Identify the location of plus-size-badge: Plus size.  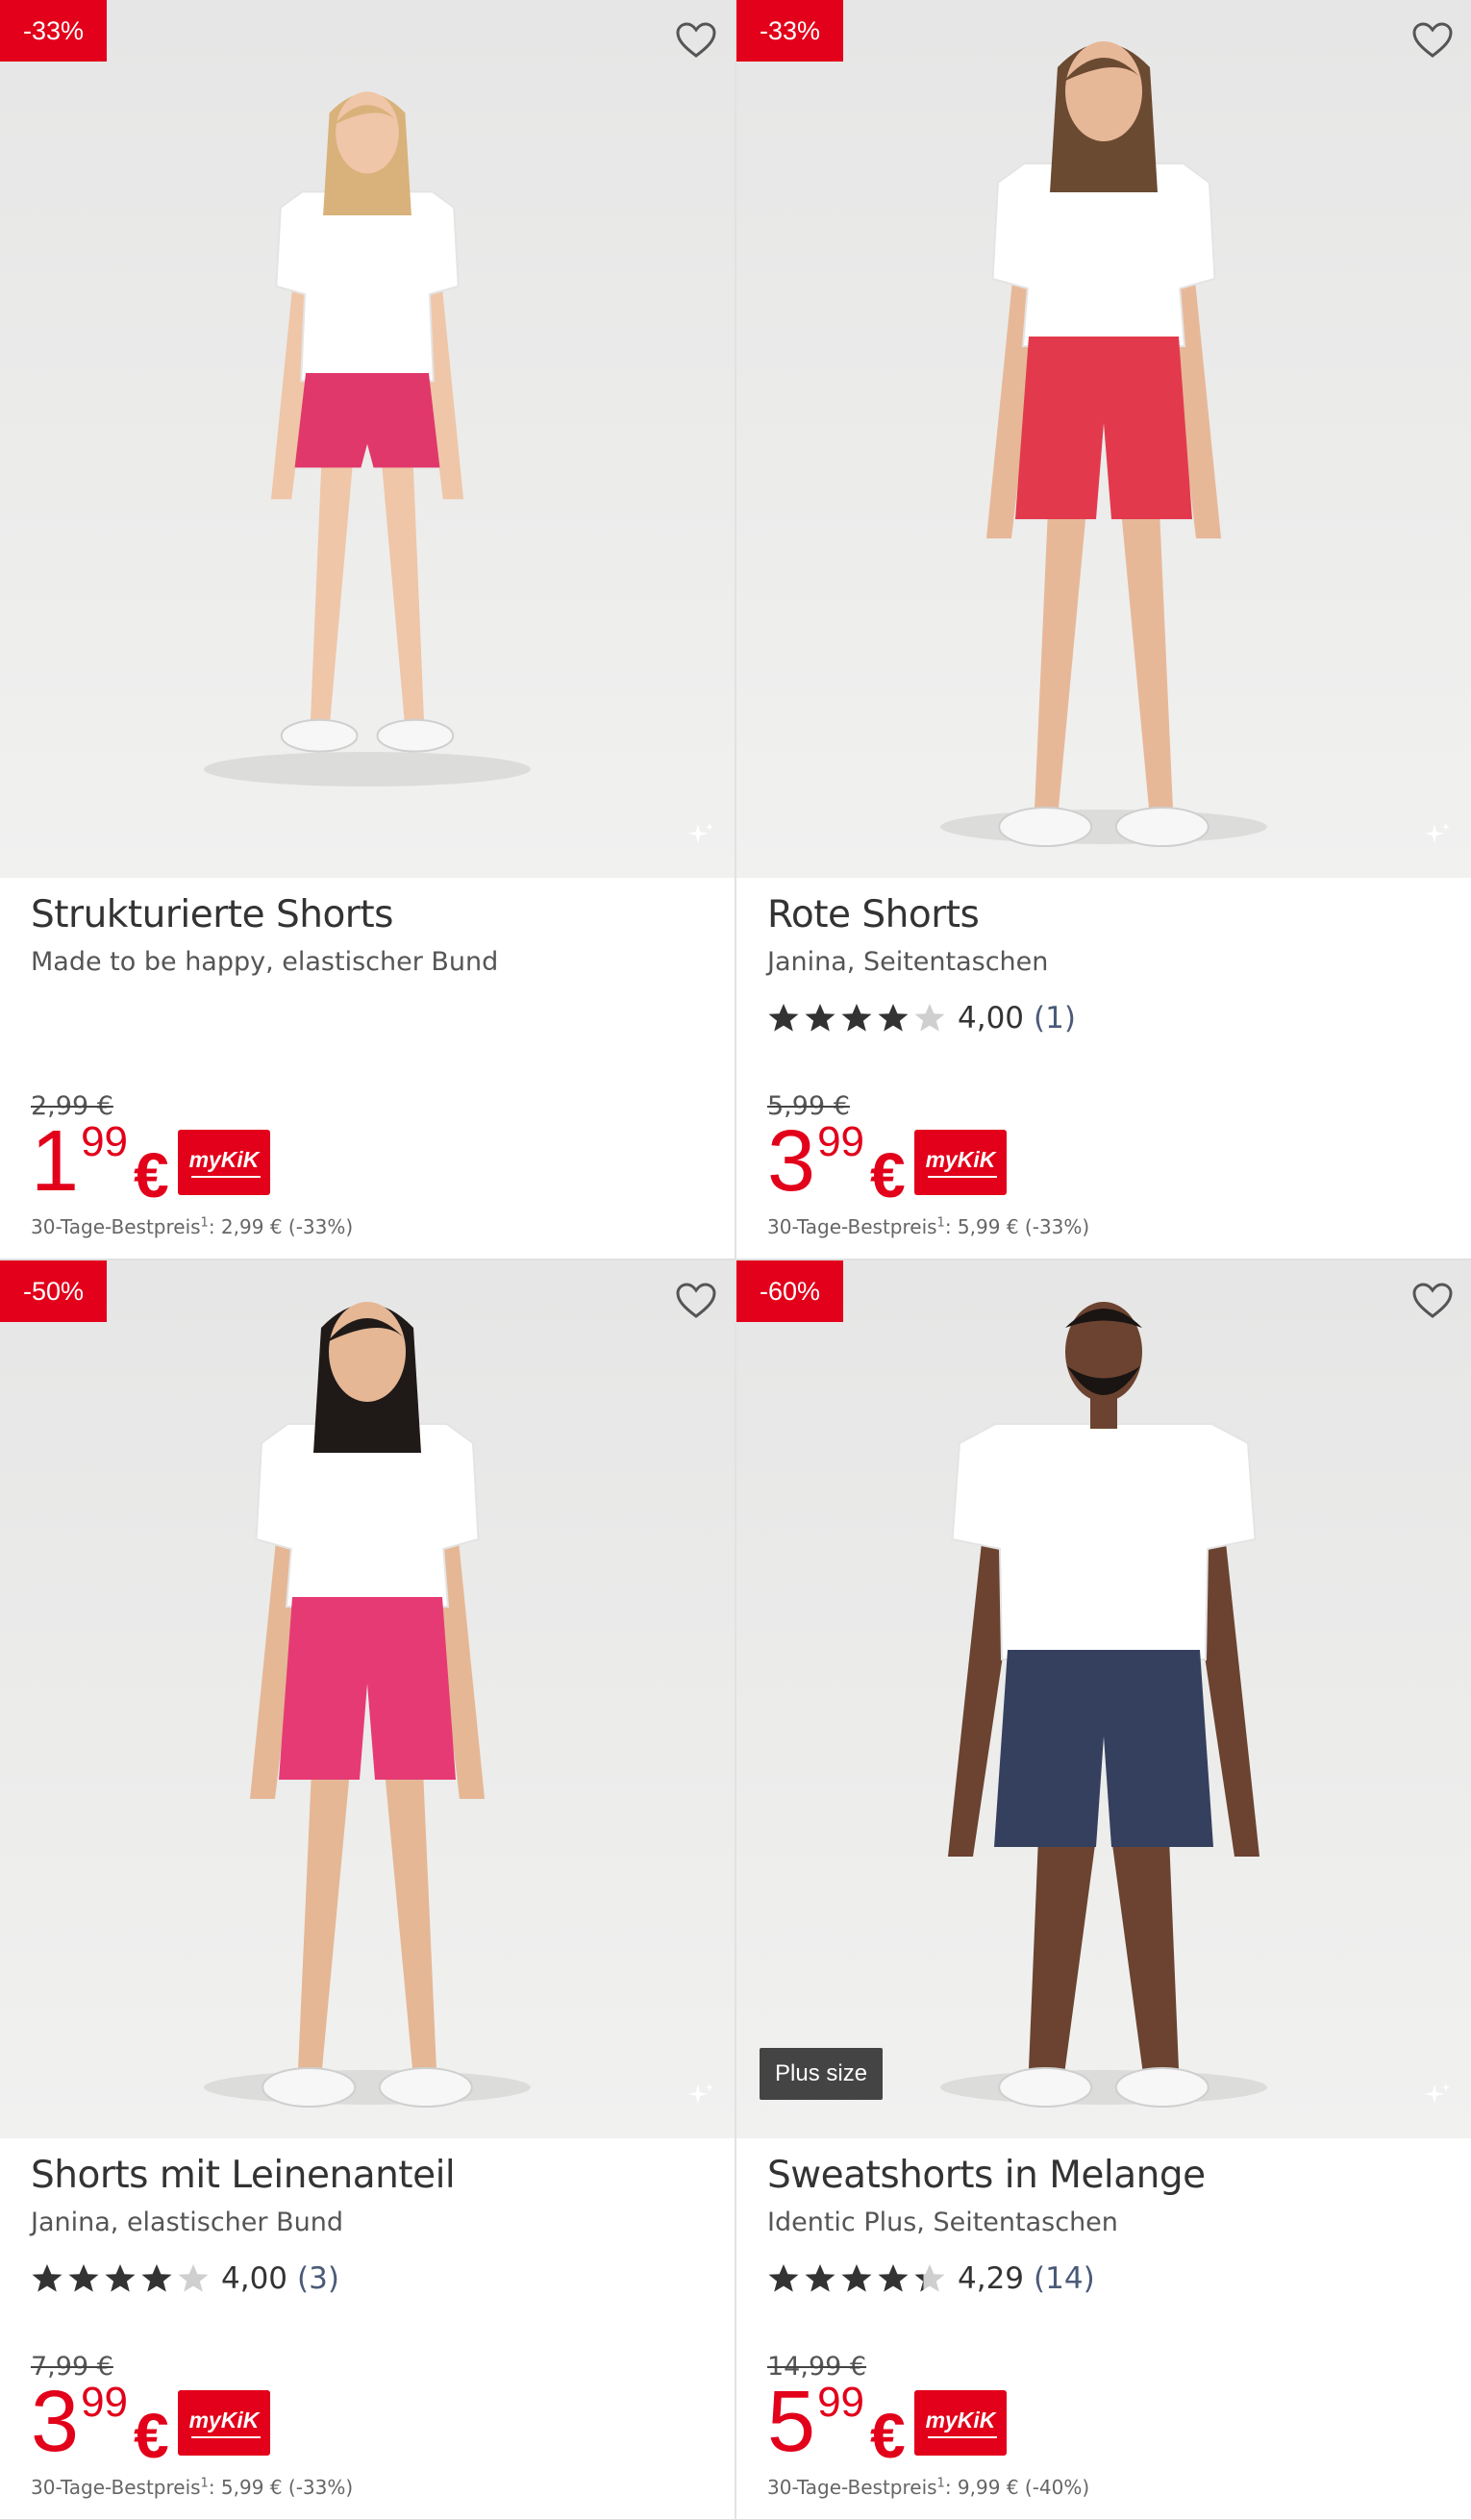
(822, 2074).